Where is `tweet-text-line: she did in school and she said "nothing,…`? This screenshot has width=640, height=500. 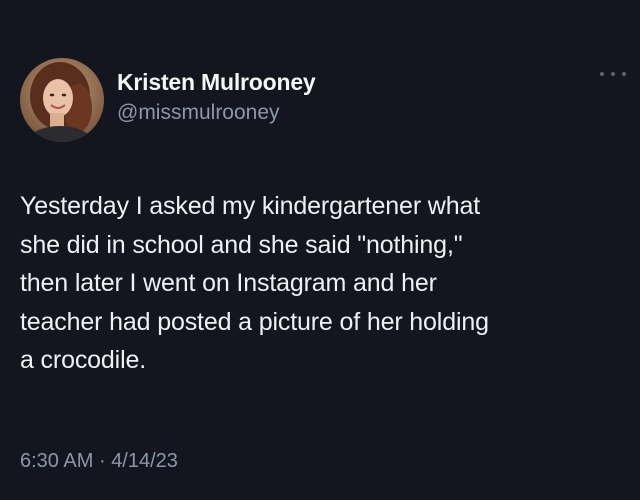
tweet-text-line: she did in school and she said "nothing,… is located at coordinates (241, 244).